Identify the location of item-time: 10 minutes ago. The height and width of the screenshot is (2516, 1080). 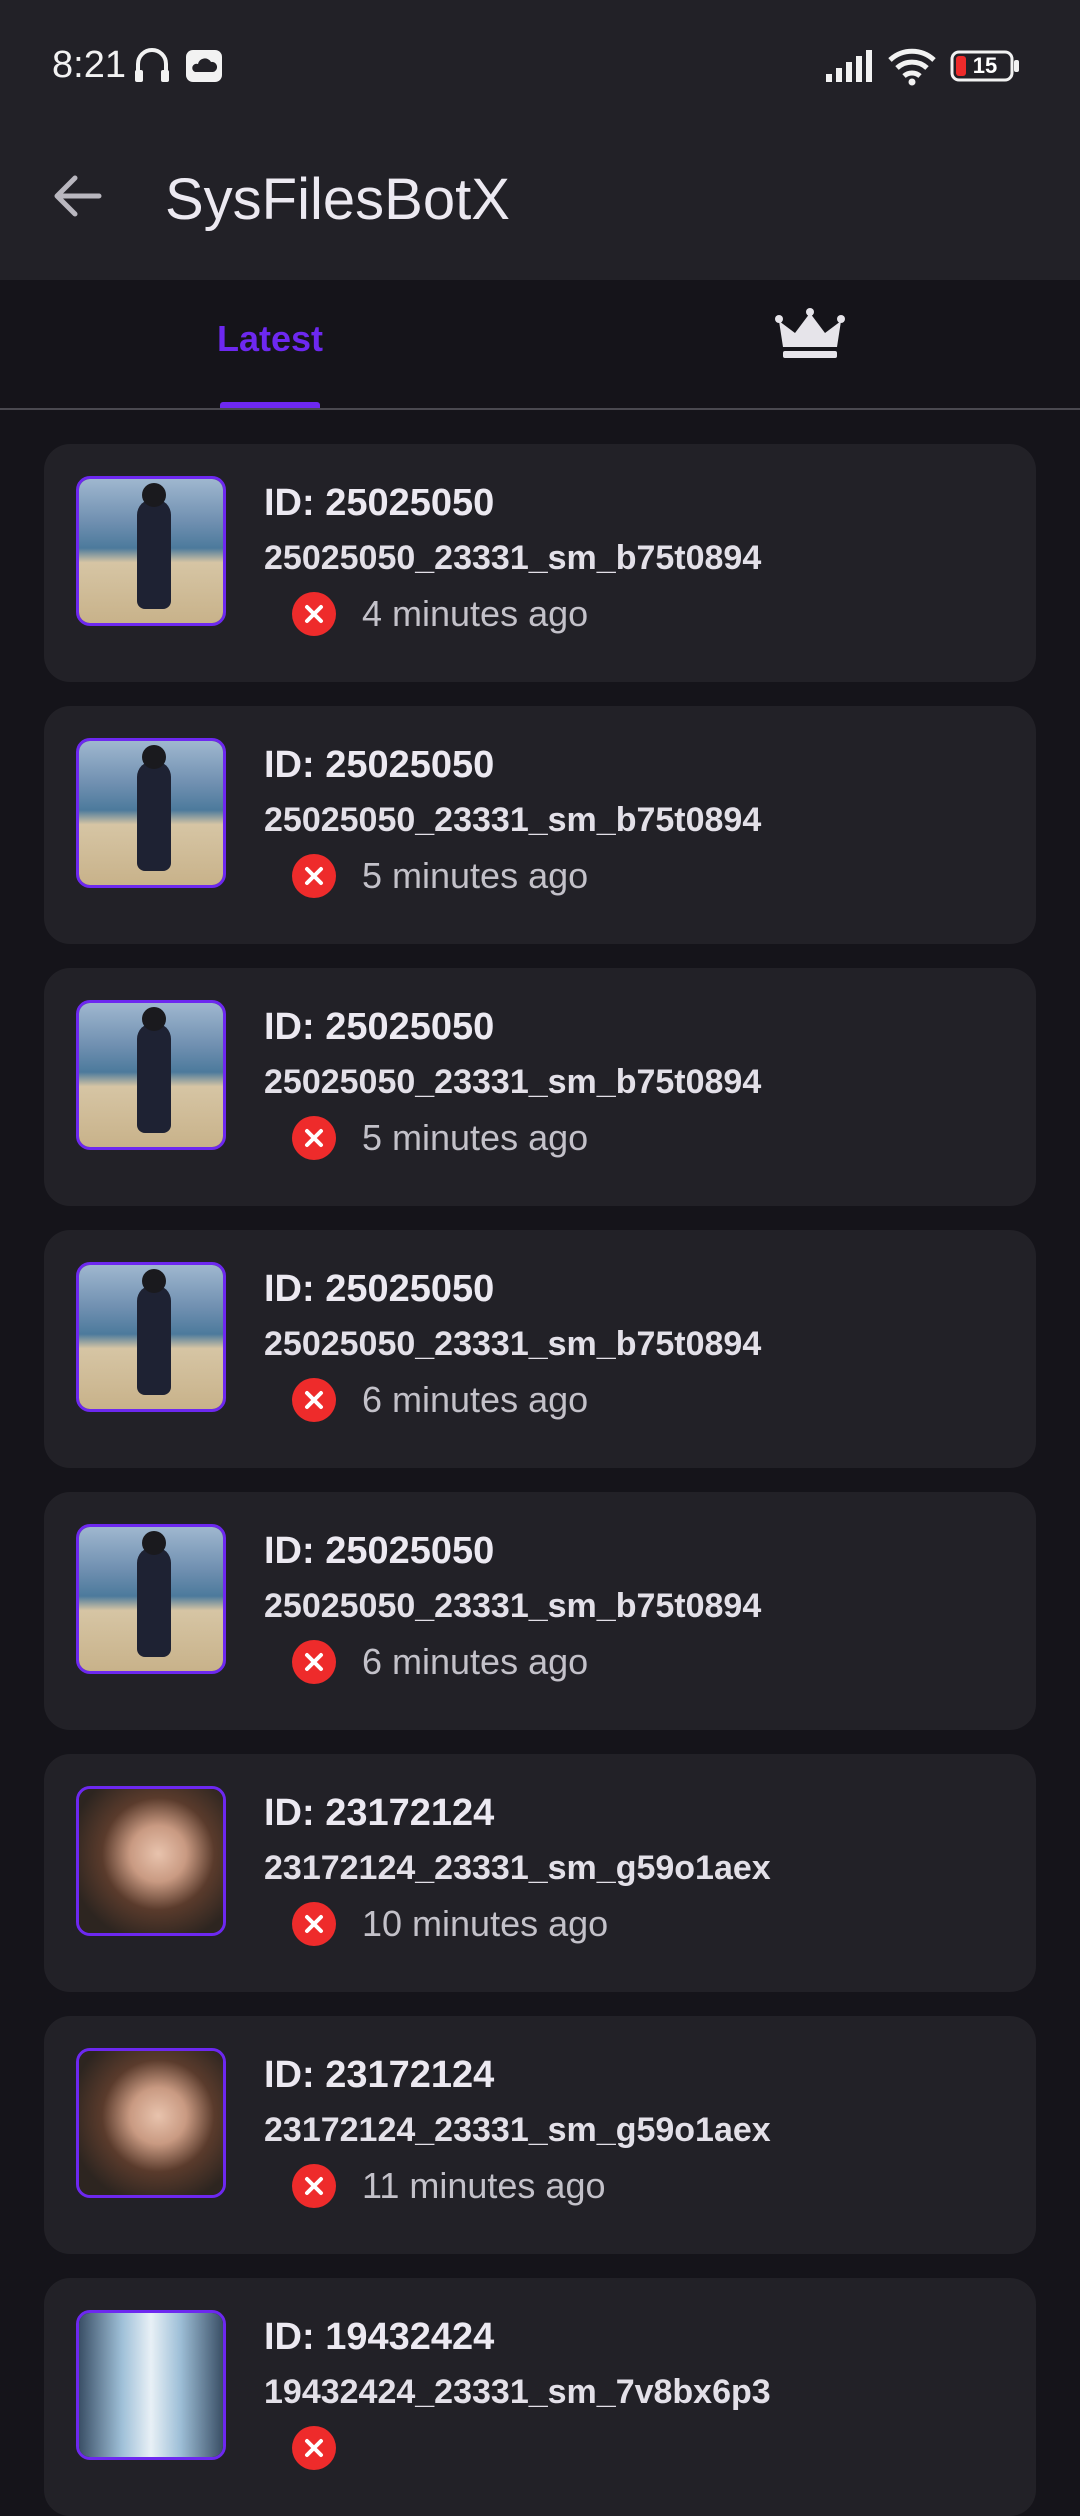
(485, 1923).